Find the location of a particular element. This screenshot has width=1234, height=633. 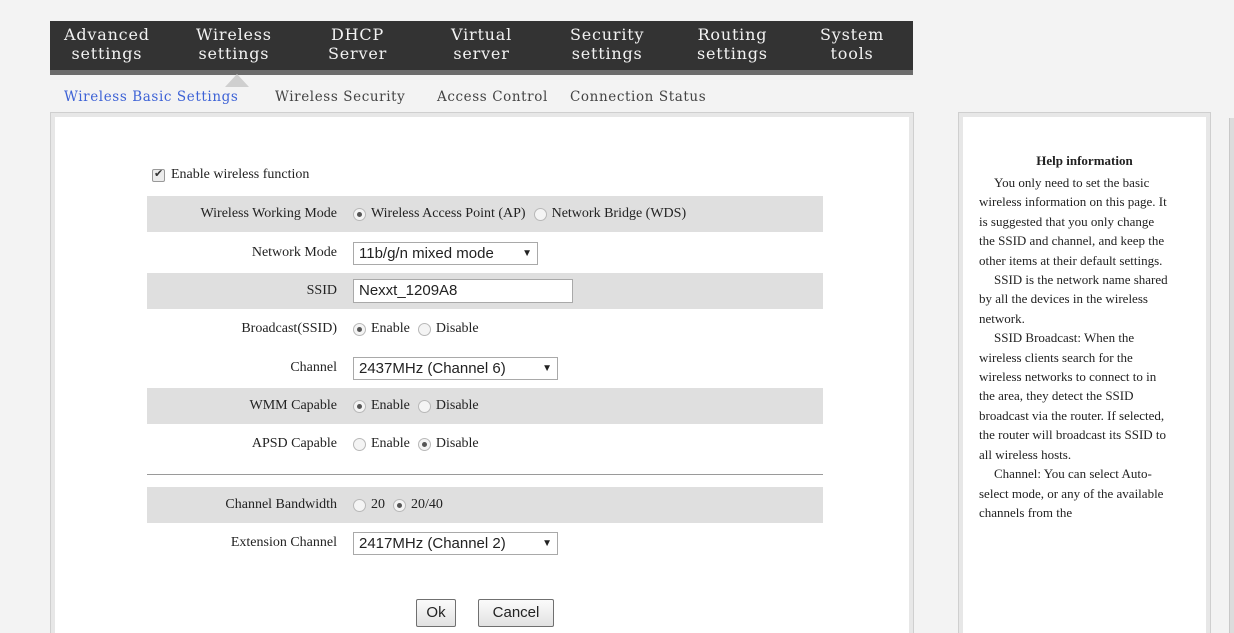

apsd-label: APSD Capable is located at coordinates (294, 443).